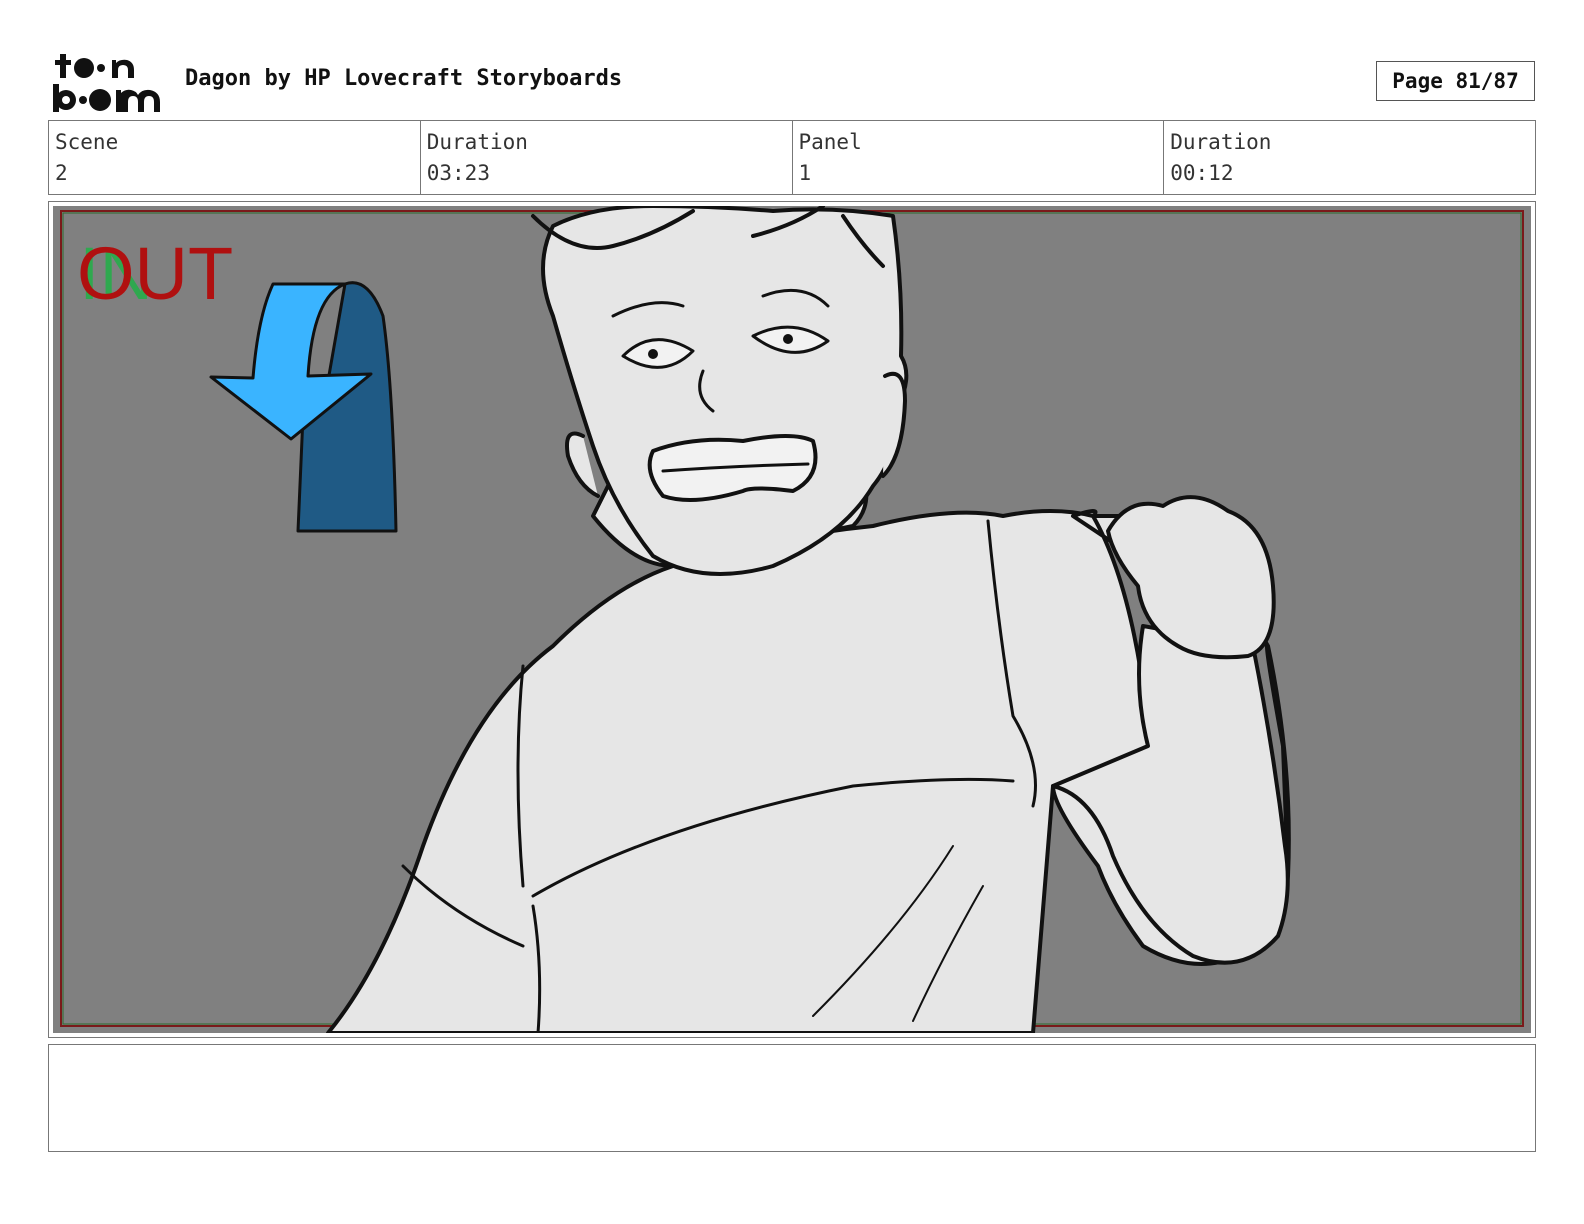 The width and height of the screenshot is (1584, 1224). I want to click on transition-out-label: OUT, so click(155, 273).